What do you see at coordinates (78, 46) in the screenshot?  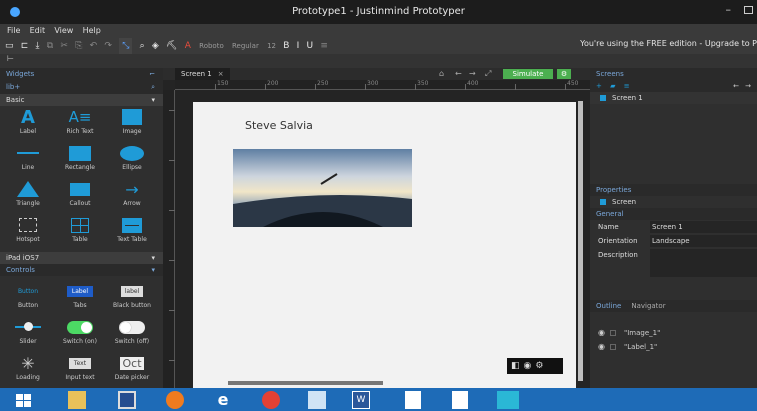 I see `paste-icon: ⎘` at bounding box center [78, 46].